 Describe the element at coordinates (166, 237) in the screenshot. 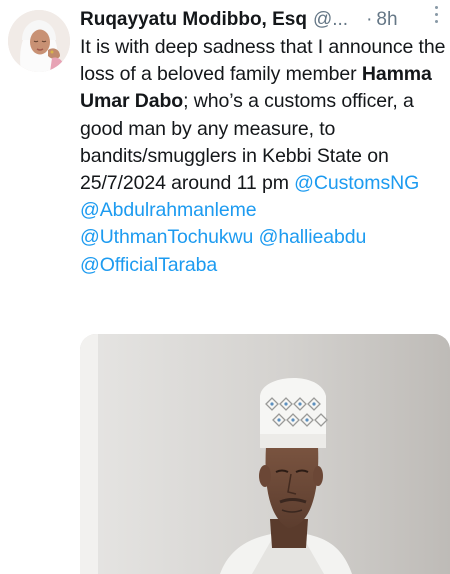

I see `mention-link: @UthmanTochukwu` at that location.